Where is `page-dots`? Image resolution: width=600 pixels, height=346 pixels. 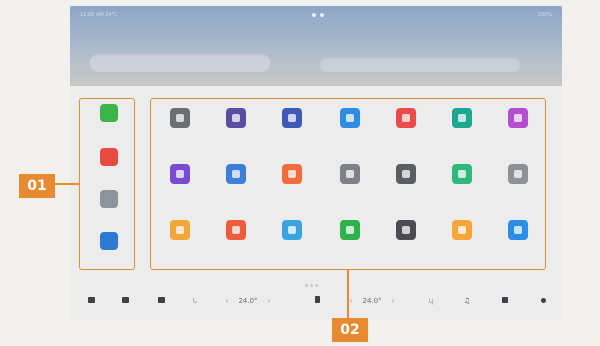 page-dots is located at coordinates (318, 15).